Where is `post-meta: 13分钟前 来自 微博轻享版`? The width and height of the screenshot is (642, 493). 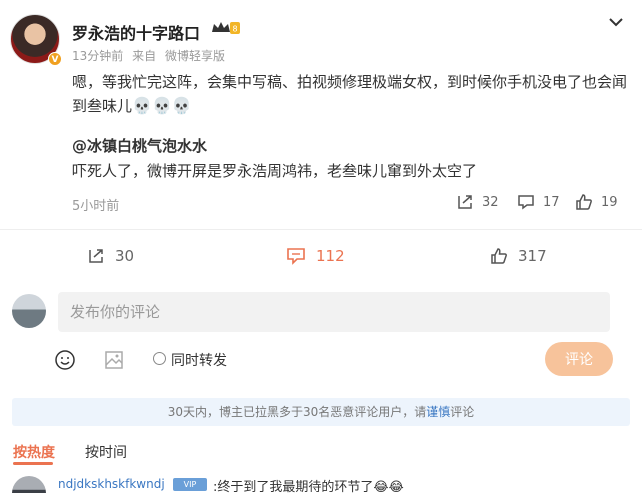 post-meta: 13分钟前 来自 微博轻享版 is located at coordinates (151, 55).